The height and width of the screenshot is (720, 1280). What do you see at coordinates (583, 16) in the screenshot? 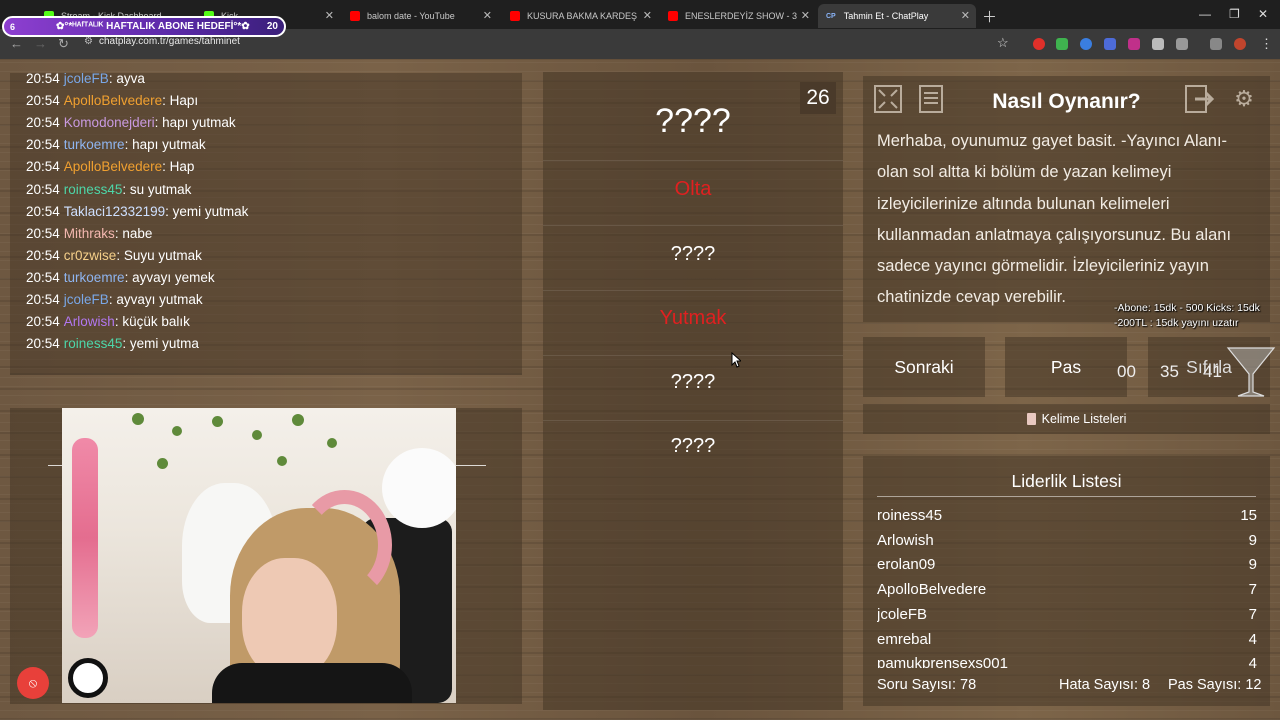
I see `tab-title: KUSURA BAKMA KARDEŞ | Mac` at bounding box center [583, 16].